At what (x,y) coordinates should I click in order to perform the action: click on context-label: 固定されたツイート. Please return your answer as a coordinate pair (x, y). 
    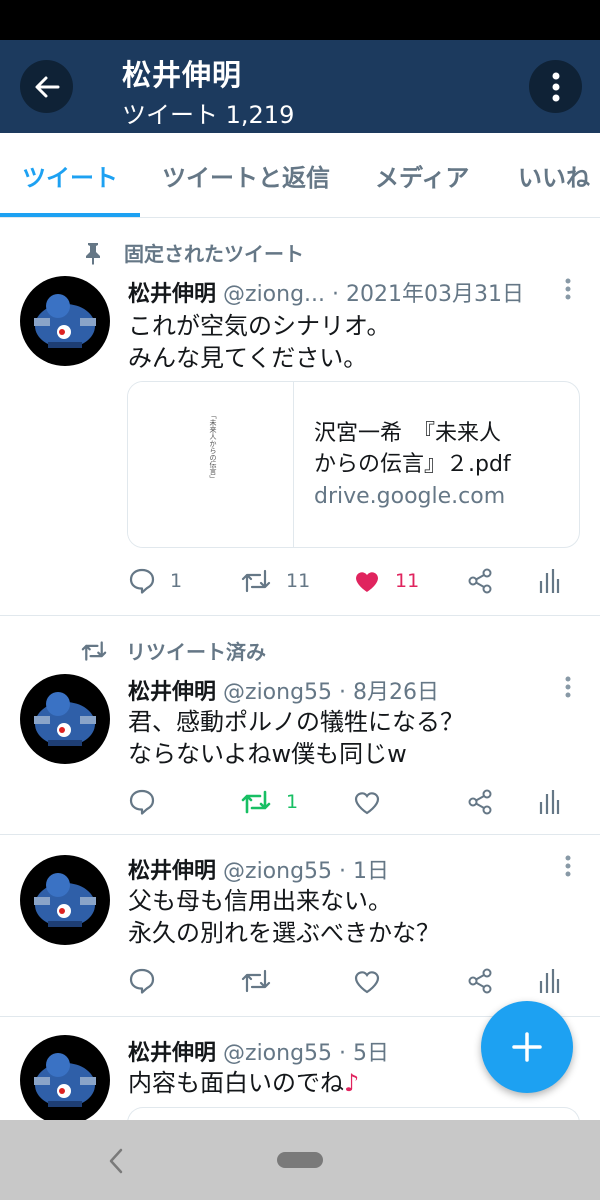
    Looking at the image, I should click on (214, 254).